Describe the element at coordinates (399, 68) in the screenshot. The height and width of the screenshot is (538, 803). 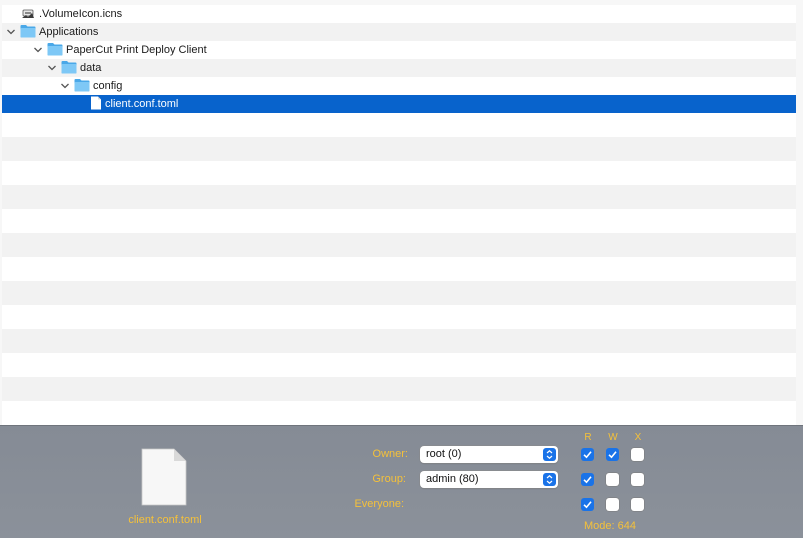
I see `tree-row-data: data` at that location.